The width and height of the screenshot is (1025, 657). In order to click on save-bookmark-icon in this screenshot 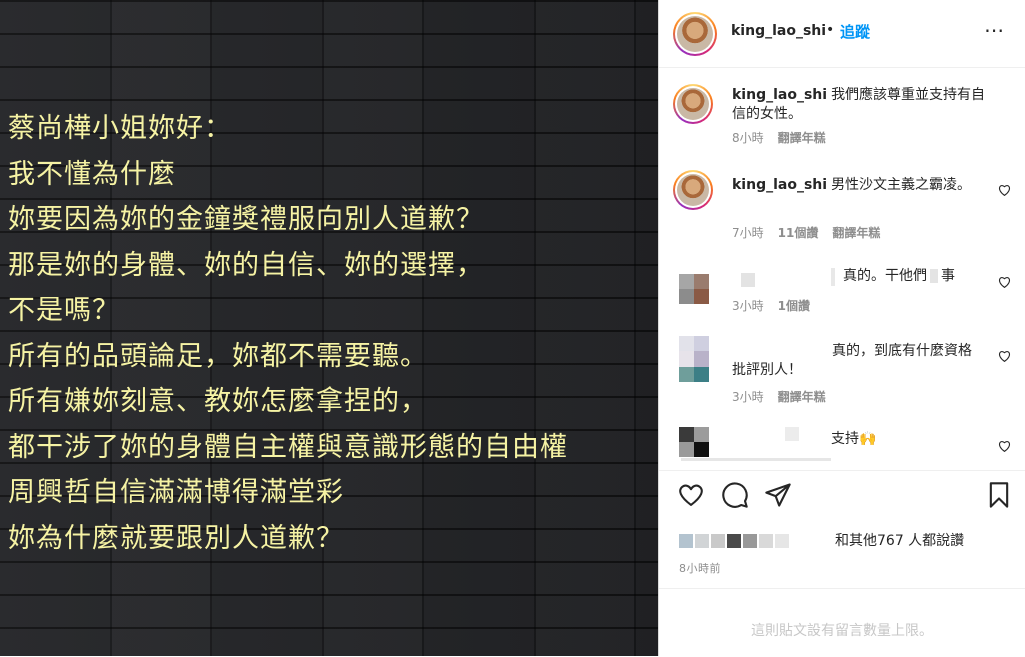, I will do `click(999, 495)`.